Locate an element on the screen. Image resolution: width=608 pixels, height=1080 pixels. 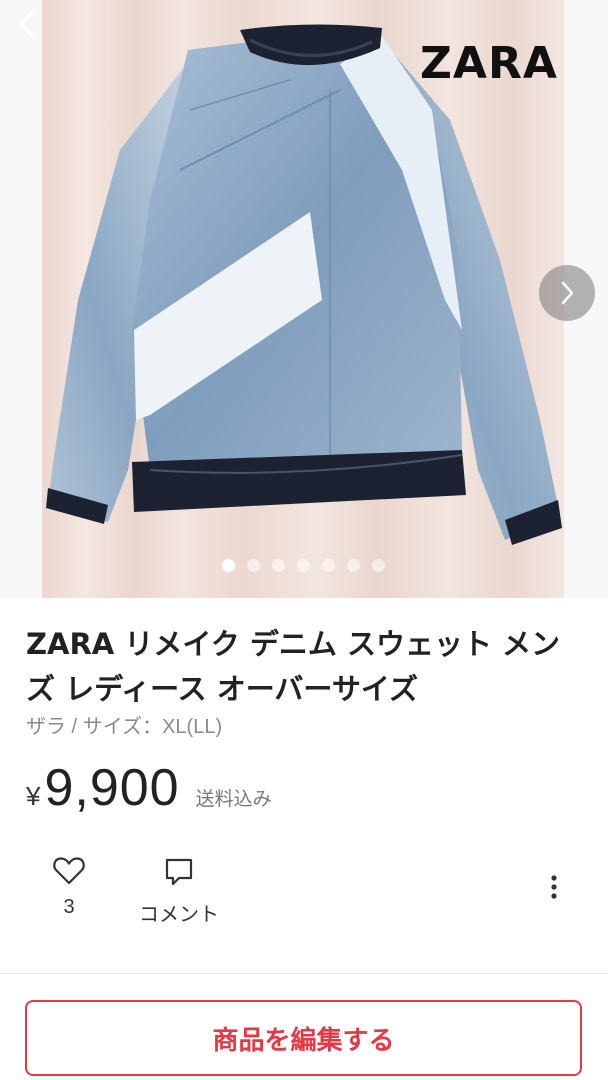
like-count: 3 is located at coordinates (69, 907).